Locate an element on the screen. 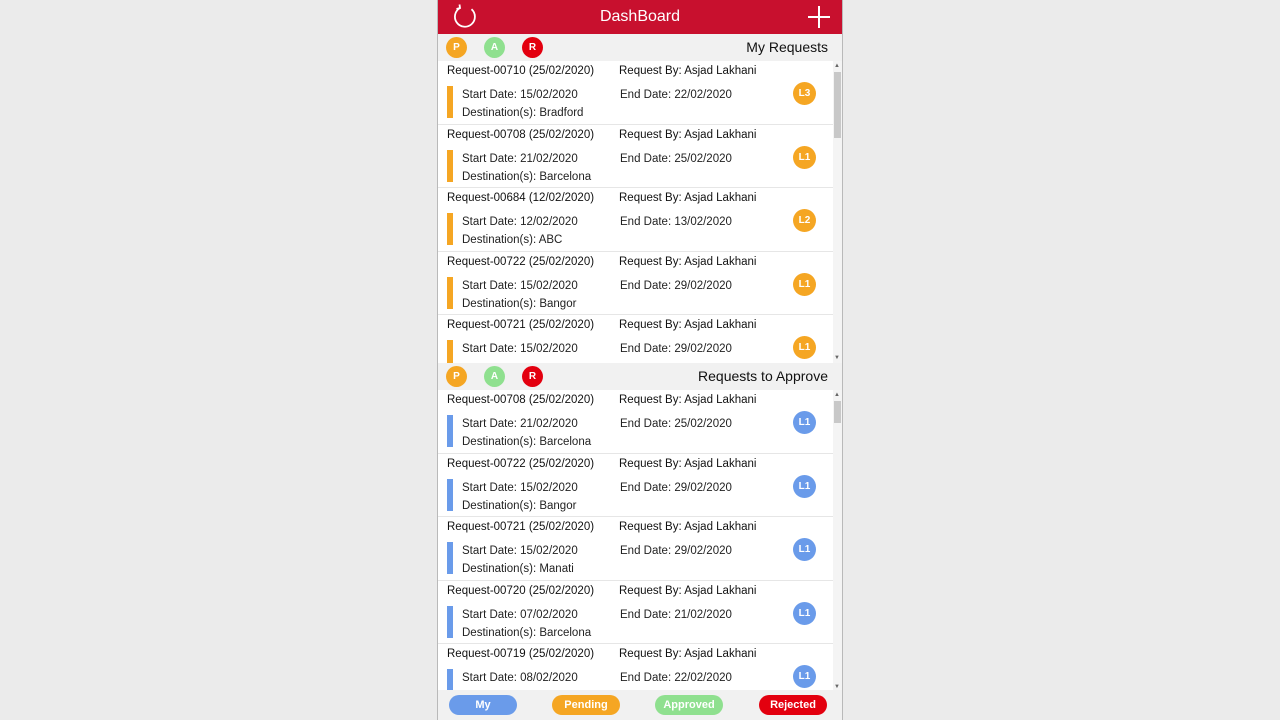  section-title: My Requests is located at coordinates (787, 47).